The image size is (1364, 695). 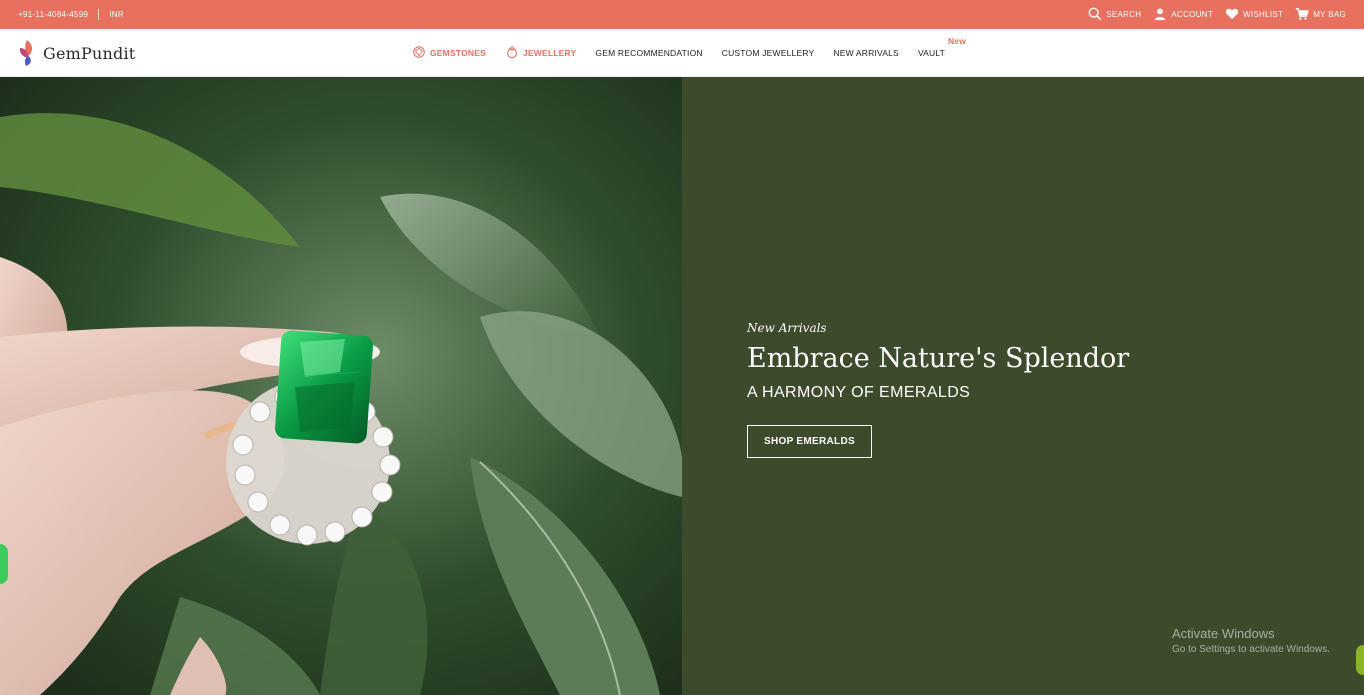 I want to click on ring-icon, so click(x=512, y=53).